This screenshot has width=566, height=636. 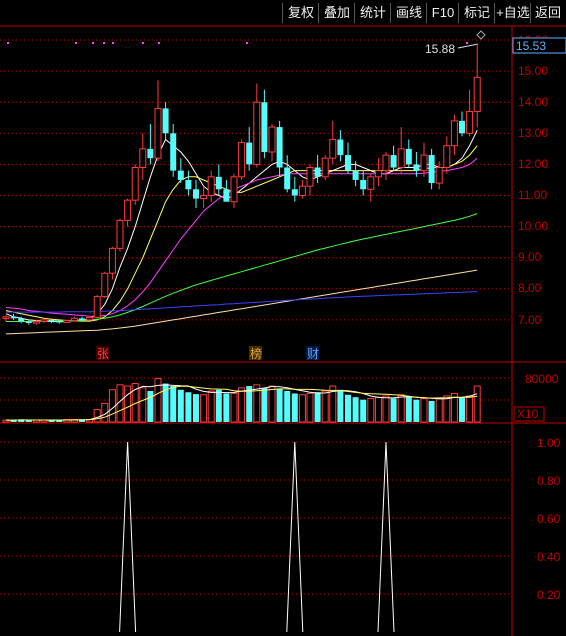 I want to click on indicator-tick: 0.60, so click(x=549, y=519).